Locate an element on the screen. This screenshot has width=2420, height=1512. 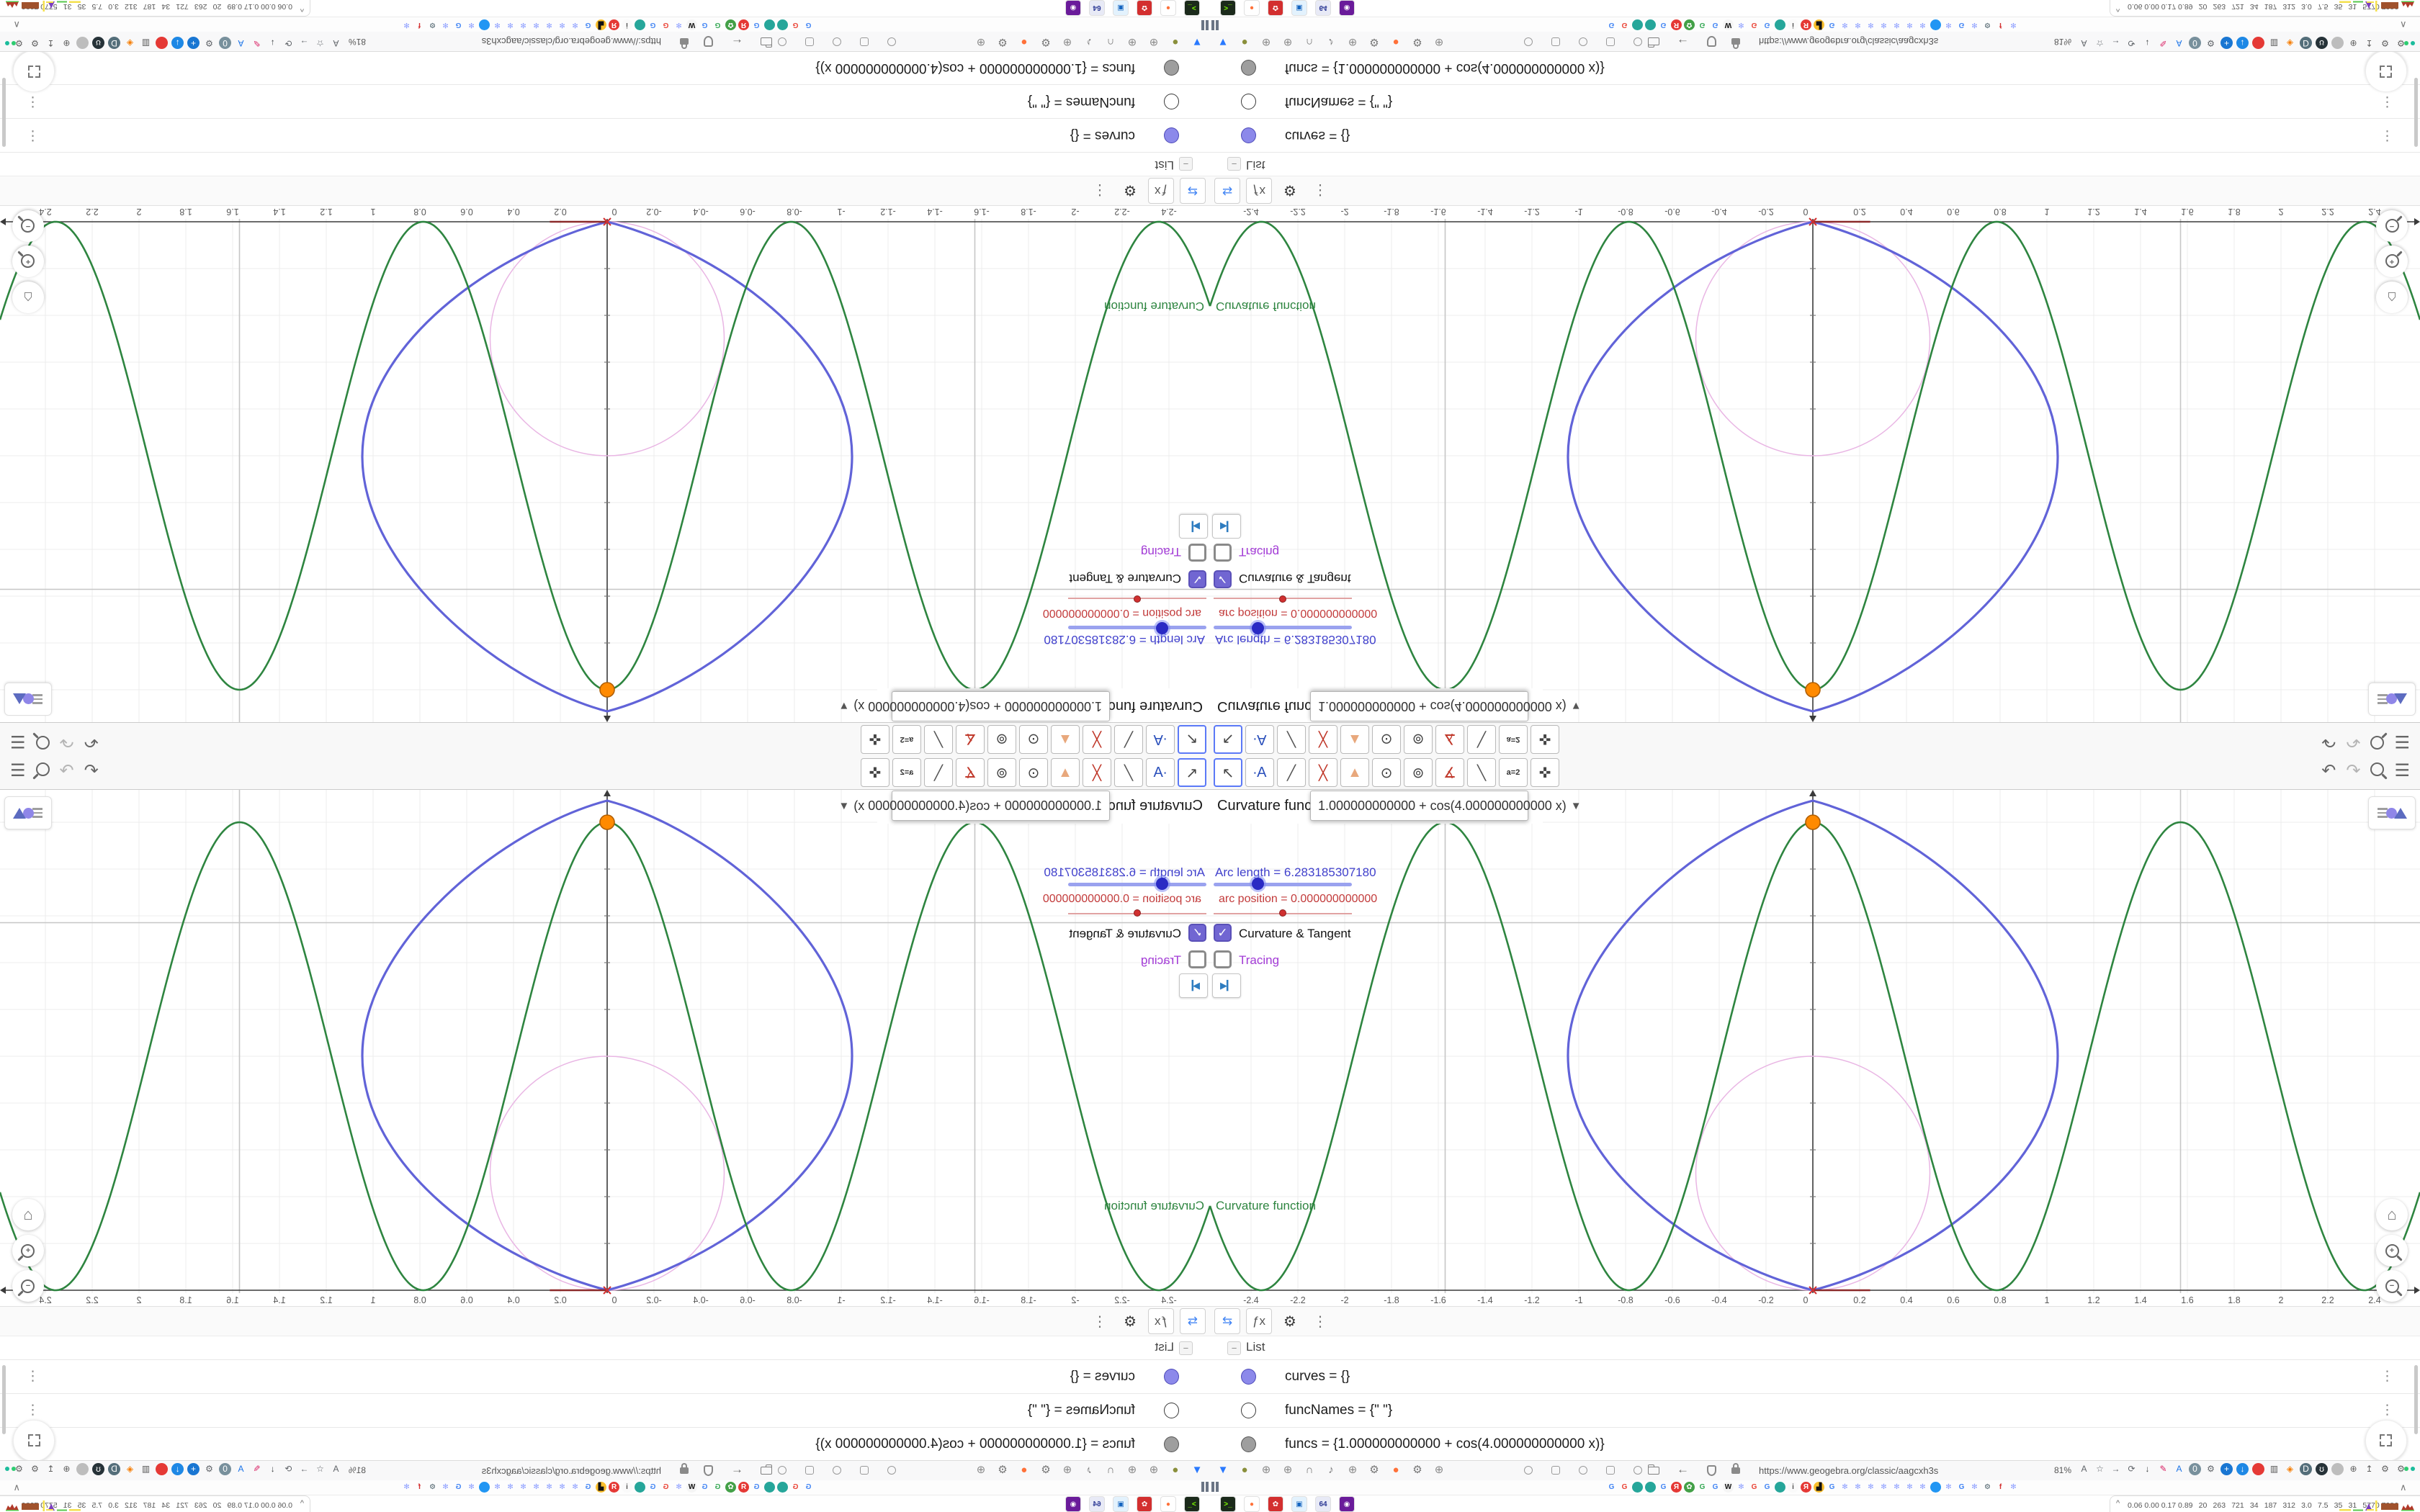
gray-dot-icon is located at coordinates (2337, 1469).